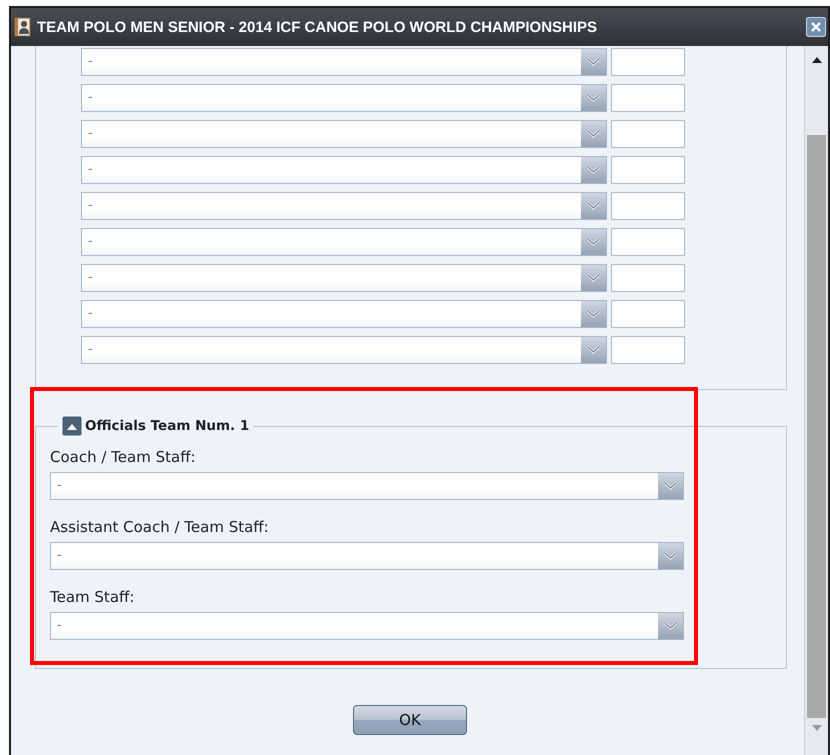 This screenshot has height=755, width=830. What do you see at coordinates (816, 728) in the screenshot?
I see `scroll-down-icon` at bounding box center [816, 728].